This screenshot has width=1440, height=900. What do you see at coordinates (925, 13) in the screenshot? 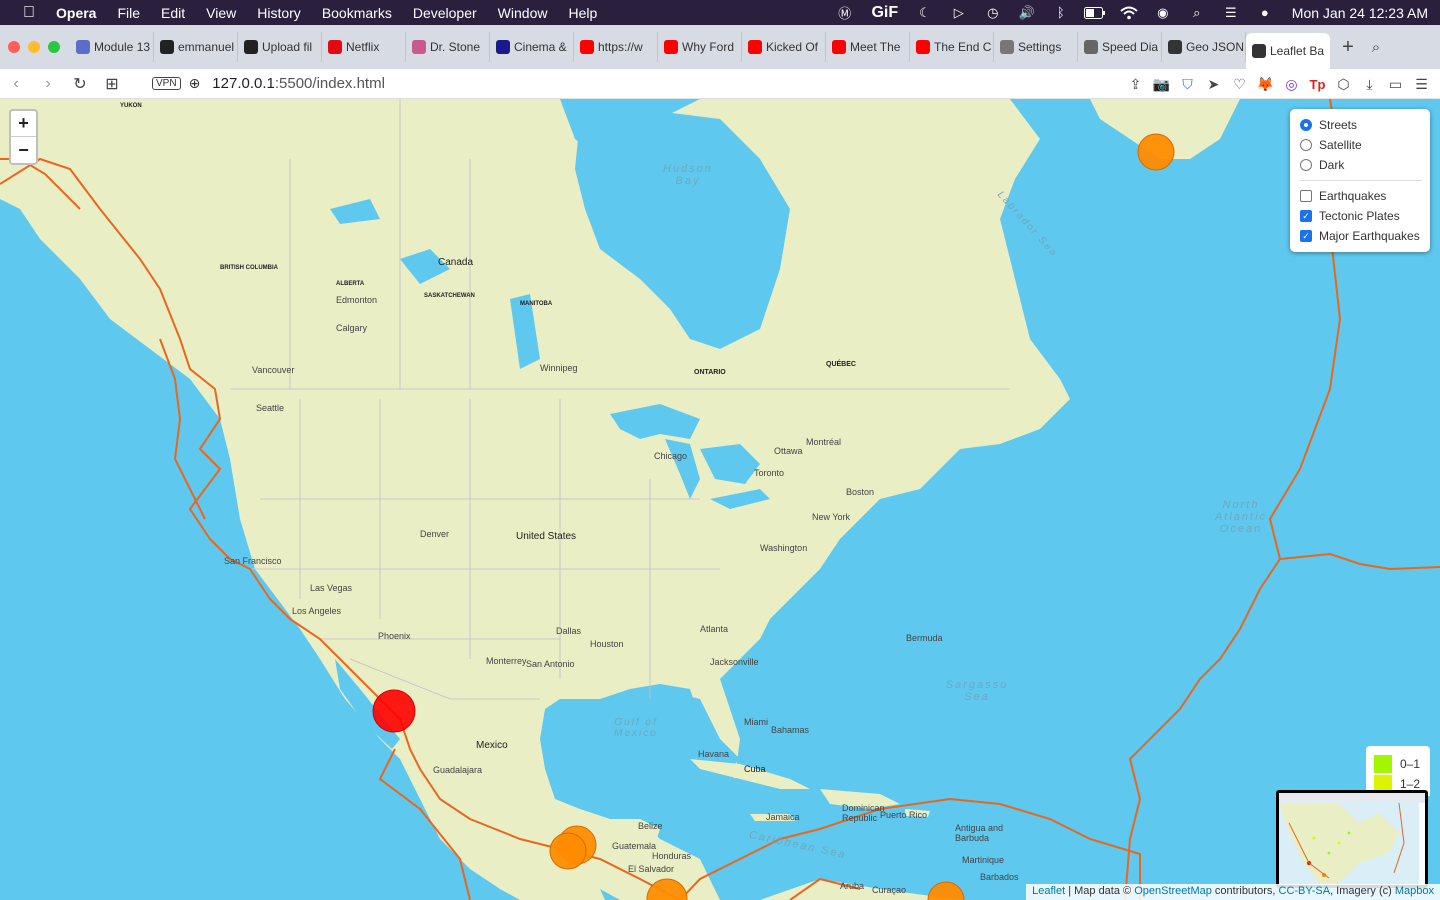
I see `moon-icon: ☾` at bounding box center [925, 13].